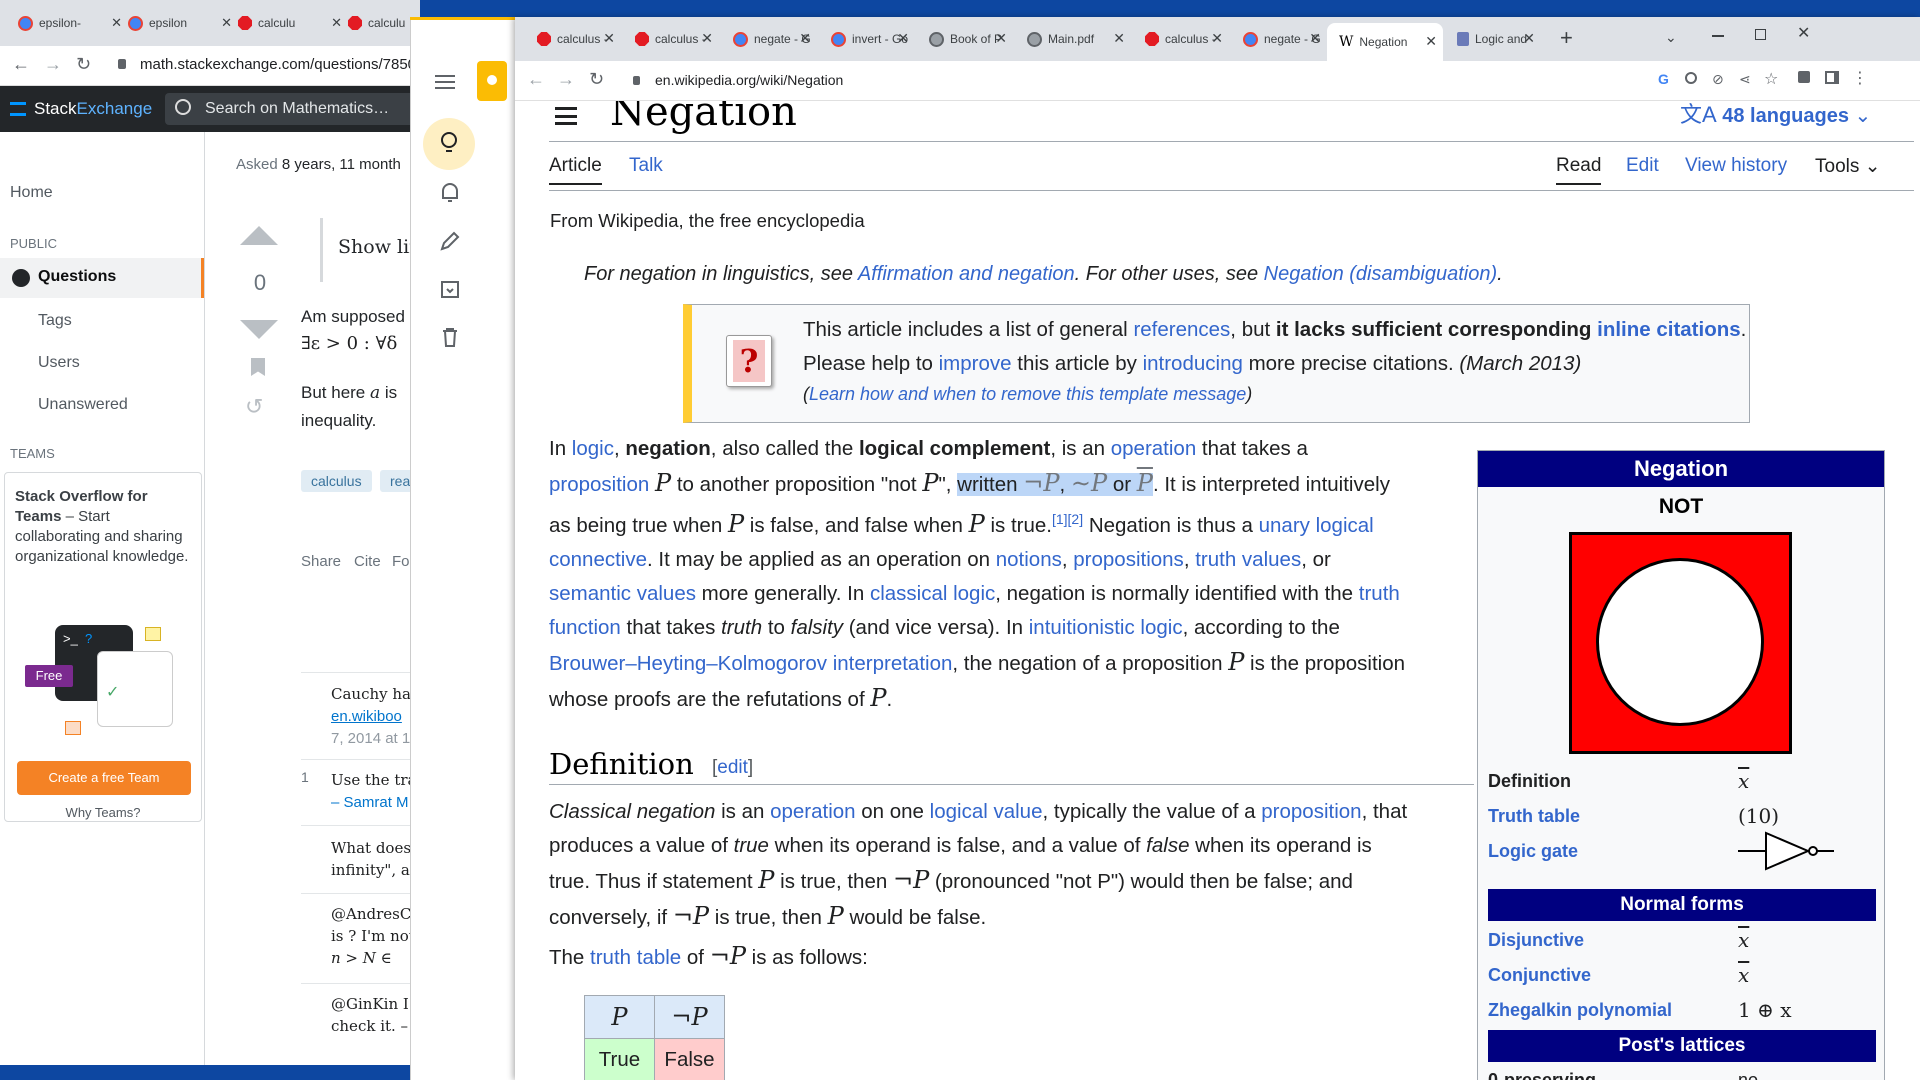  I want to click on hide-icon: ⊘, so click(1718, 79).